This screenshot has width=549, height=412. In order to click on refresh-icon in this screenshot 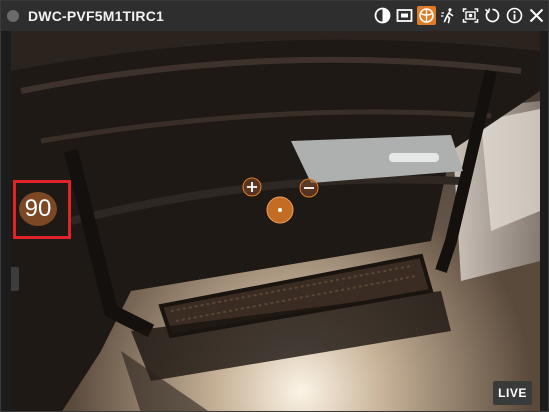, I will do `click(492, 15)`.